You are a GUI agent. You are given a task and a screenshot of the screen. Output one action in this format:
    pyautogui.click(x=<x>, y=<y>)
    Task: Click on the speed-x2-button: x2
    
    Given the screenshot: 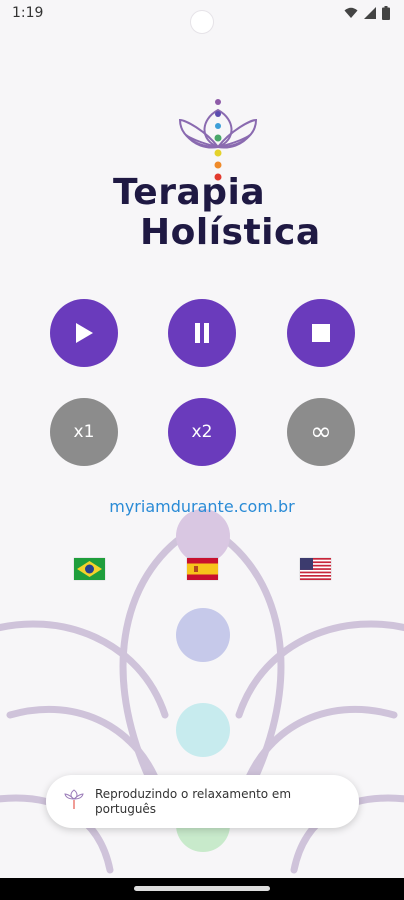 What is the action you would take?
    pyautogui.click(x=202, y=432)
    